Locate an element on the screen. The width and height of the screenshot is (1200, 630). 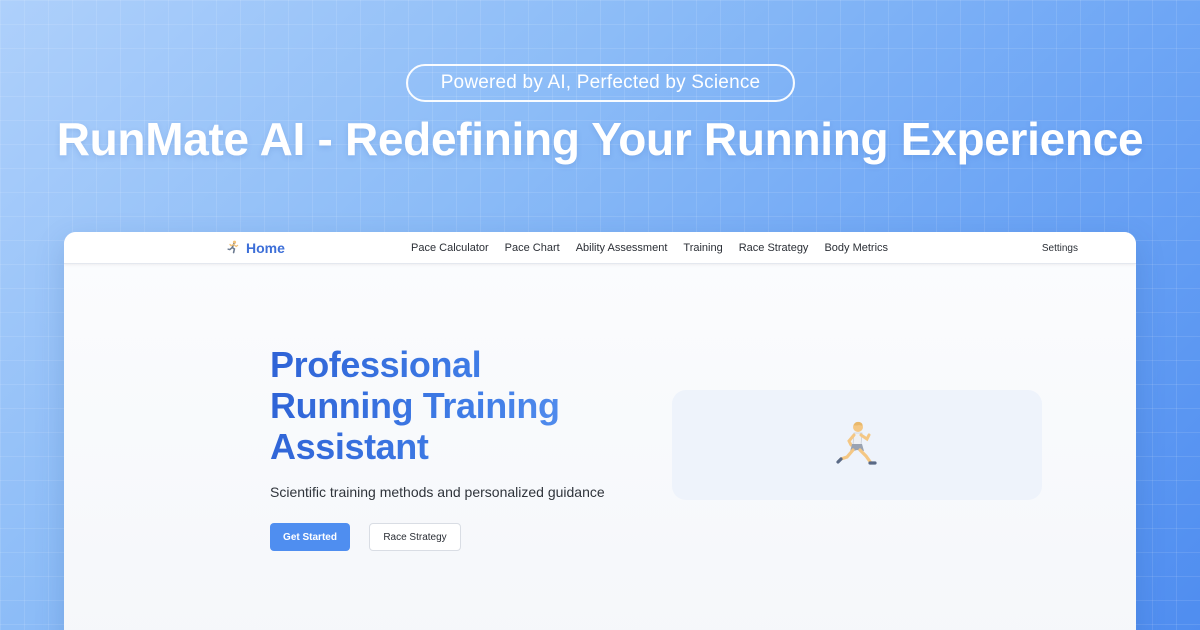
home-label: Home is located at coordinates (265, 248).